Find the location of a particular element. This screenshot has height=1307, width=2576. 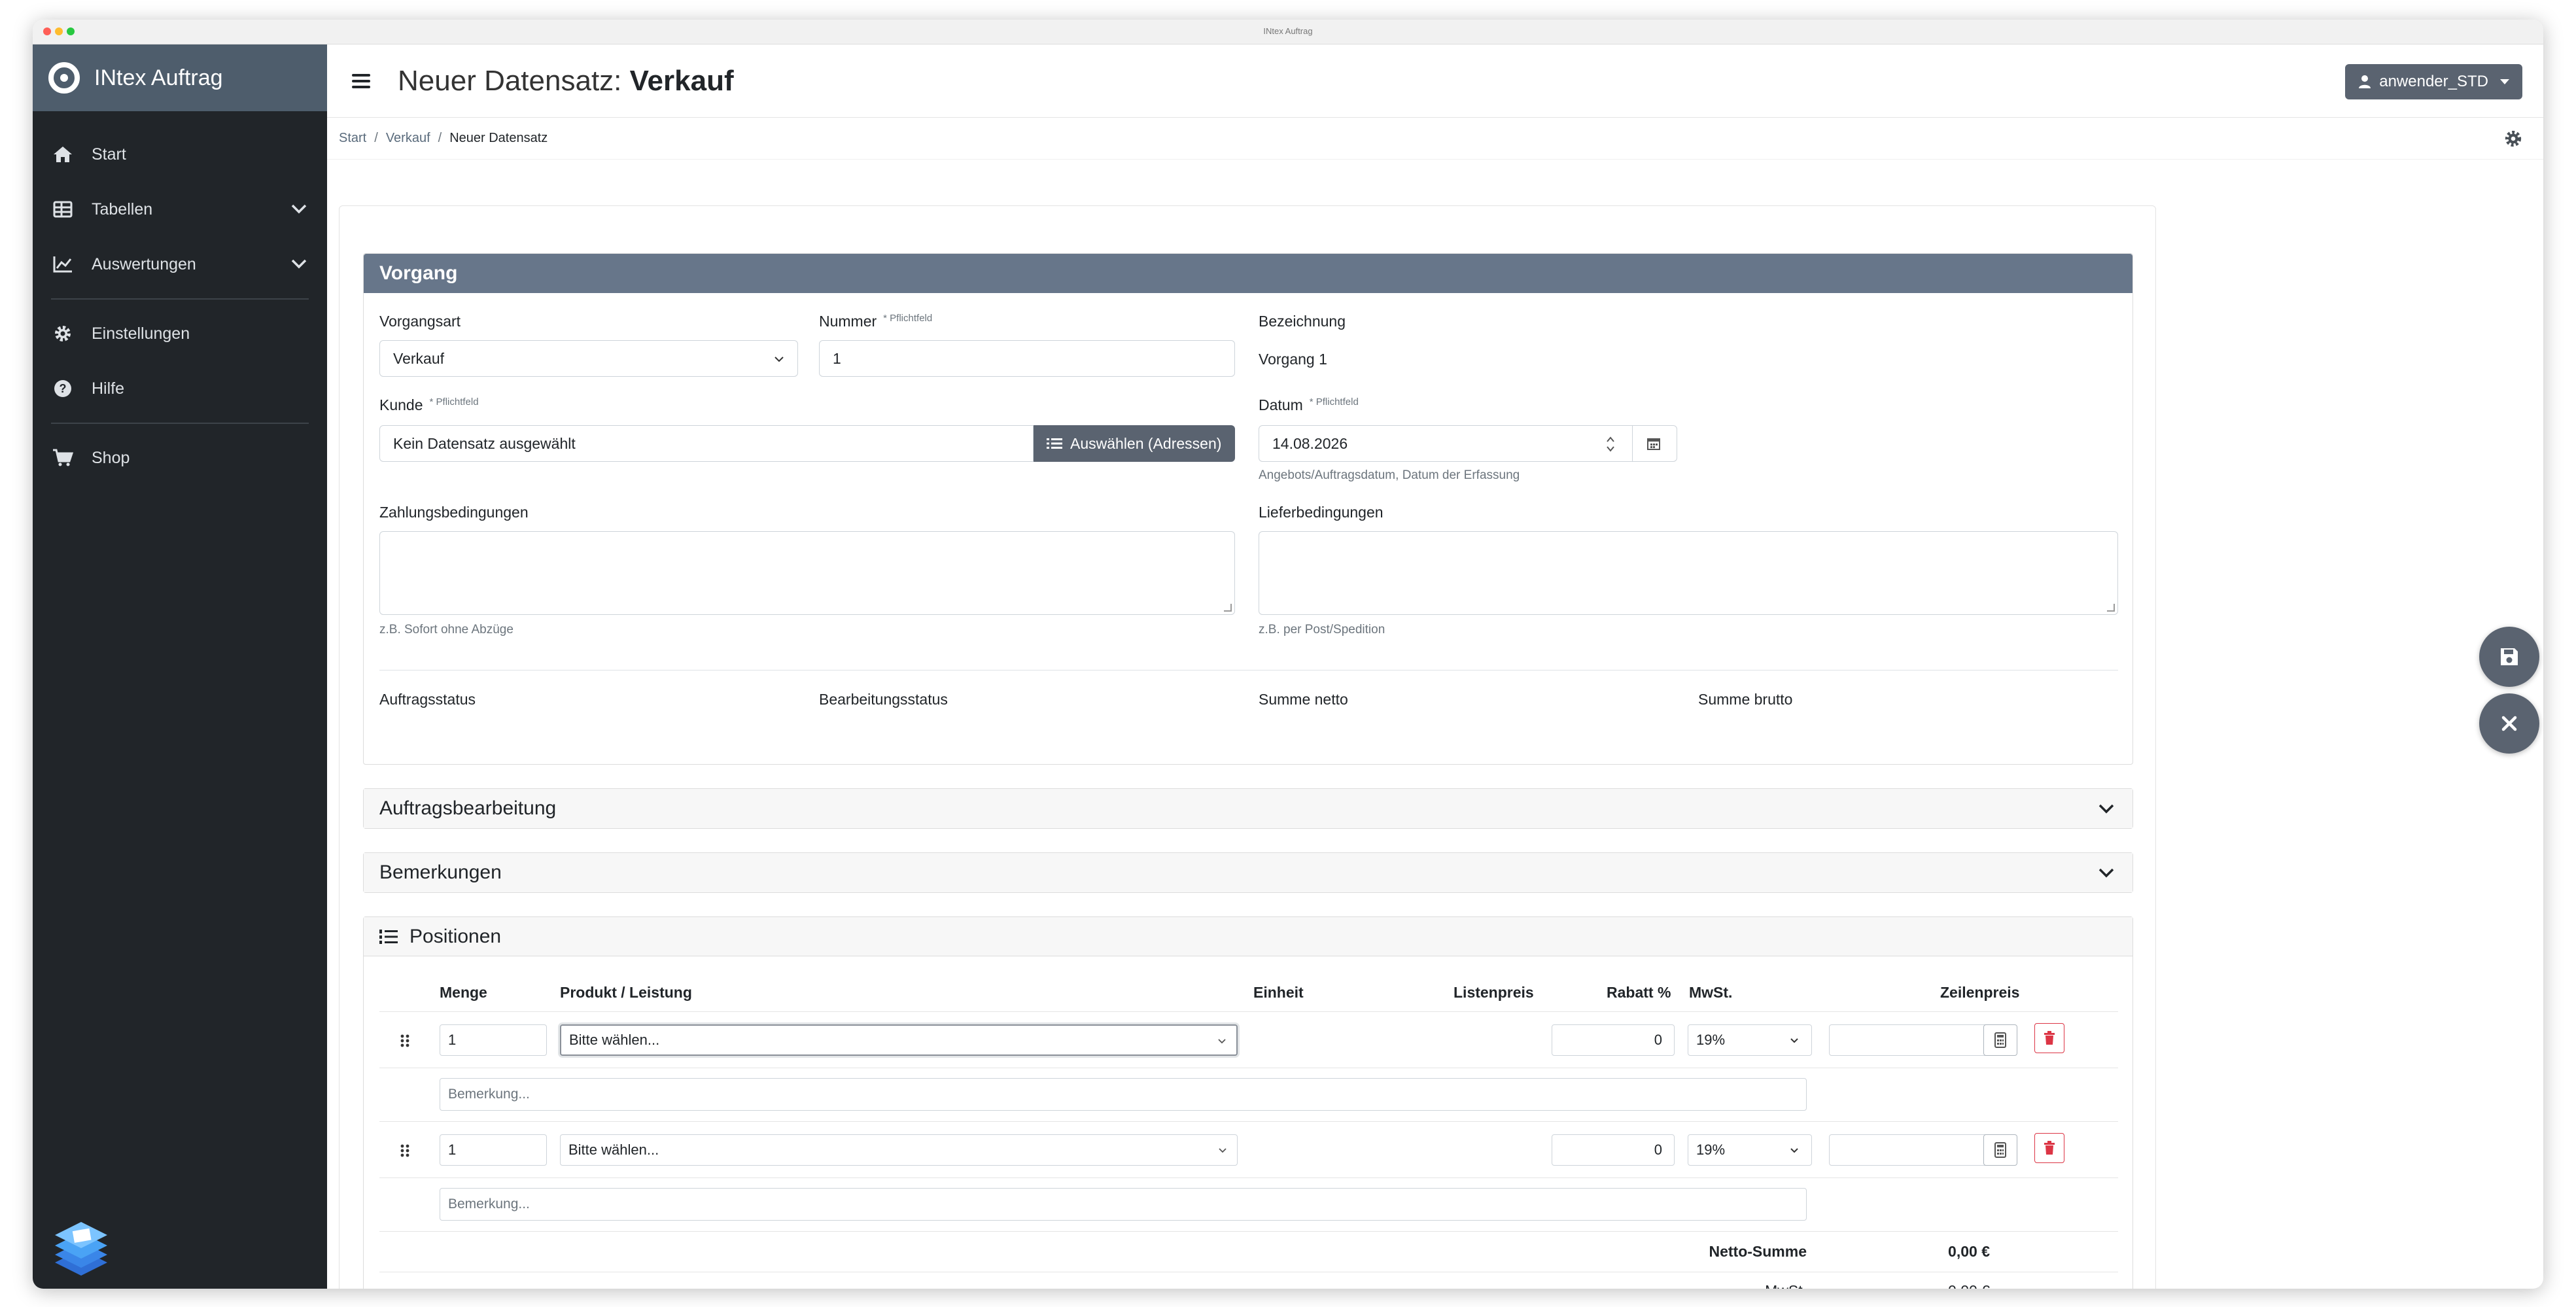

nummer-input: 1 is located at coordinates (1027, 358).